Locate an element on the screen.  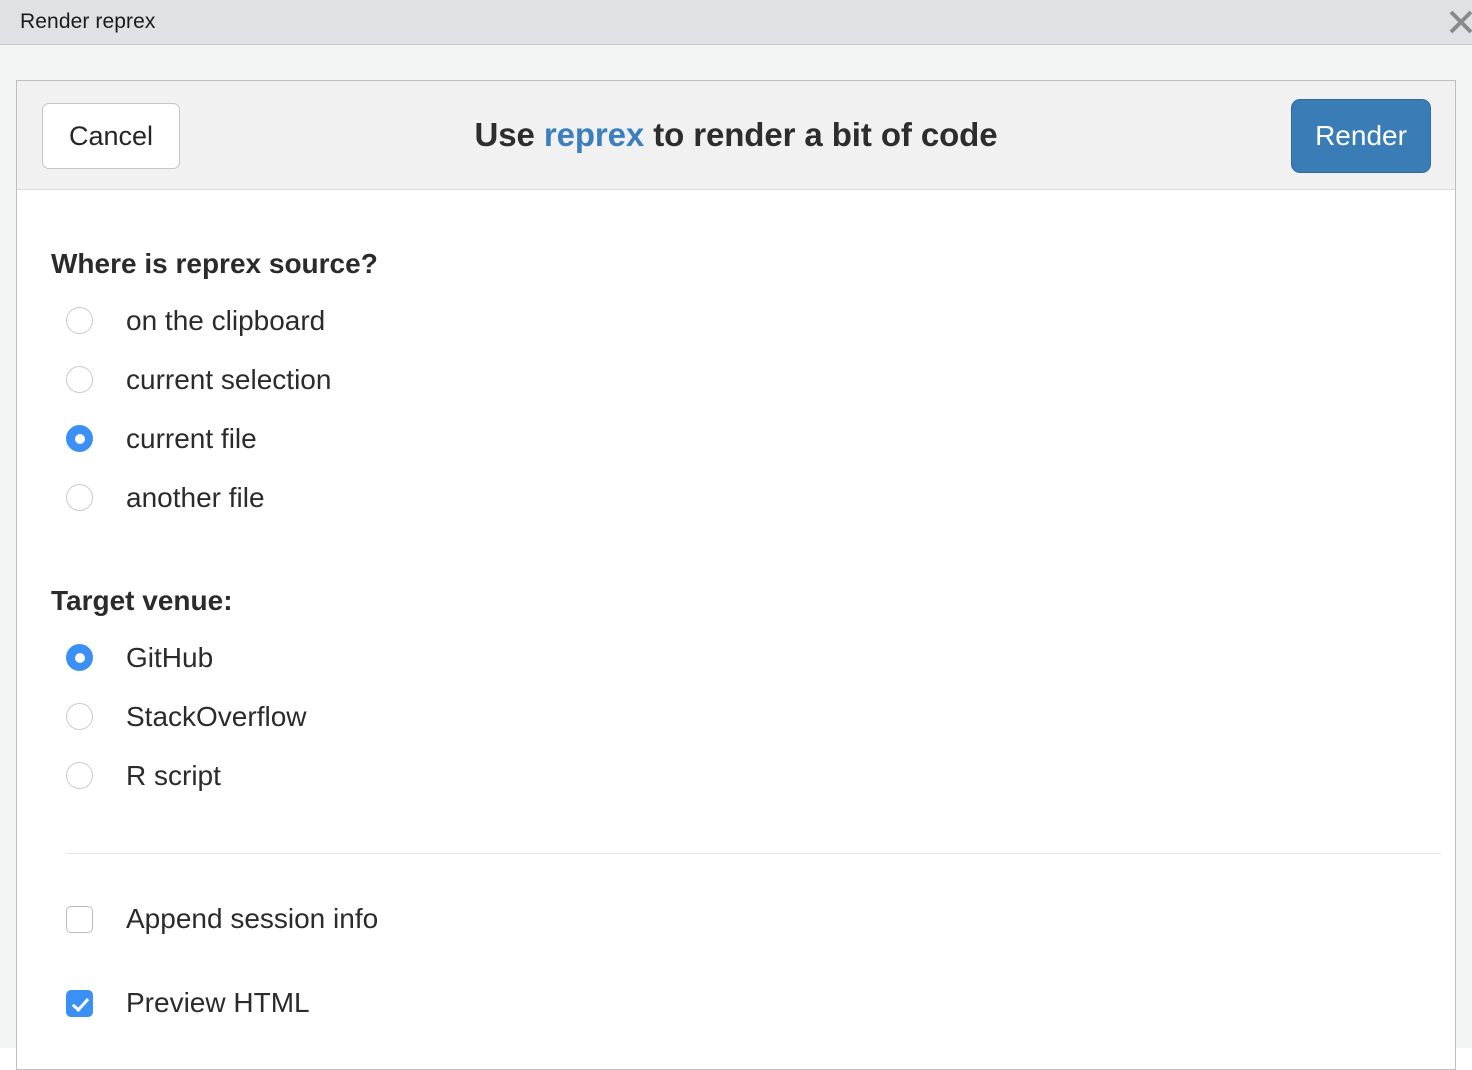
radio-option-label: GitHub is located at coordinates (170, 657).